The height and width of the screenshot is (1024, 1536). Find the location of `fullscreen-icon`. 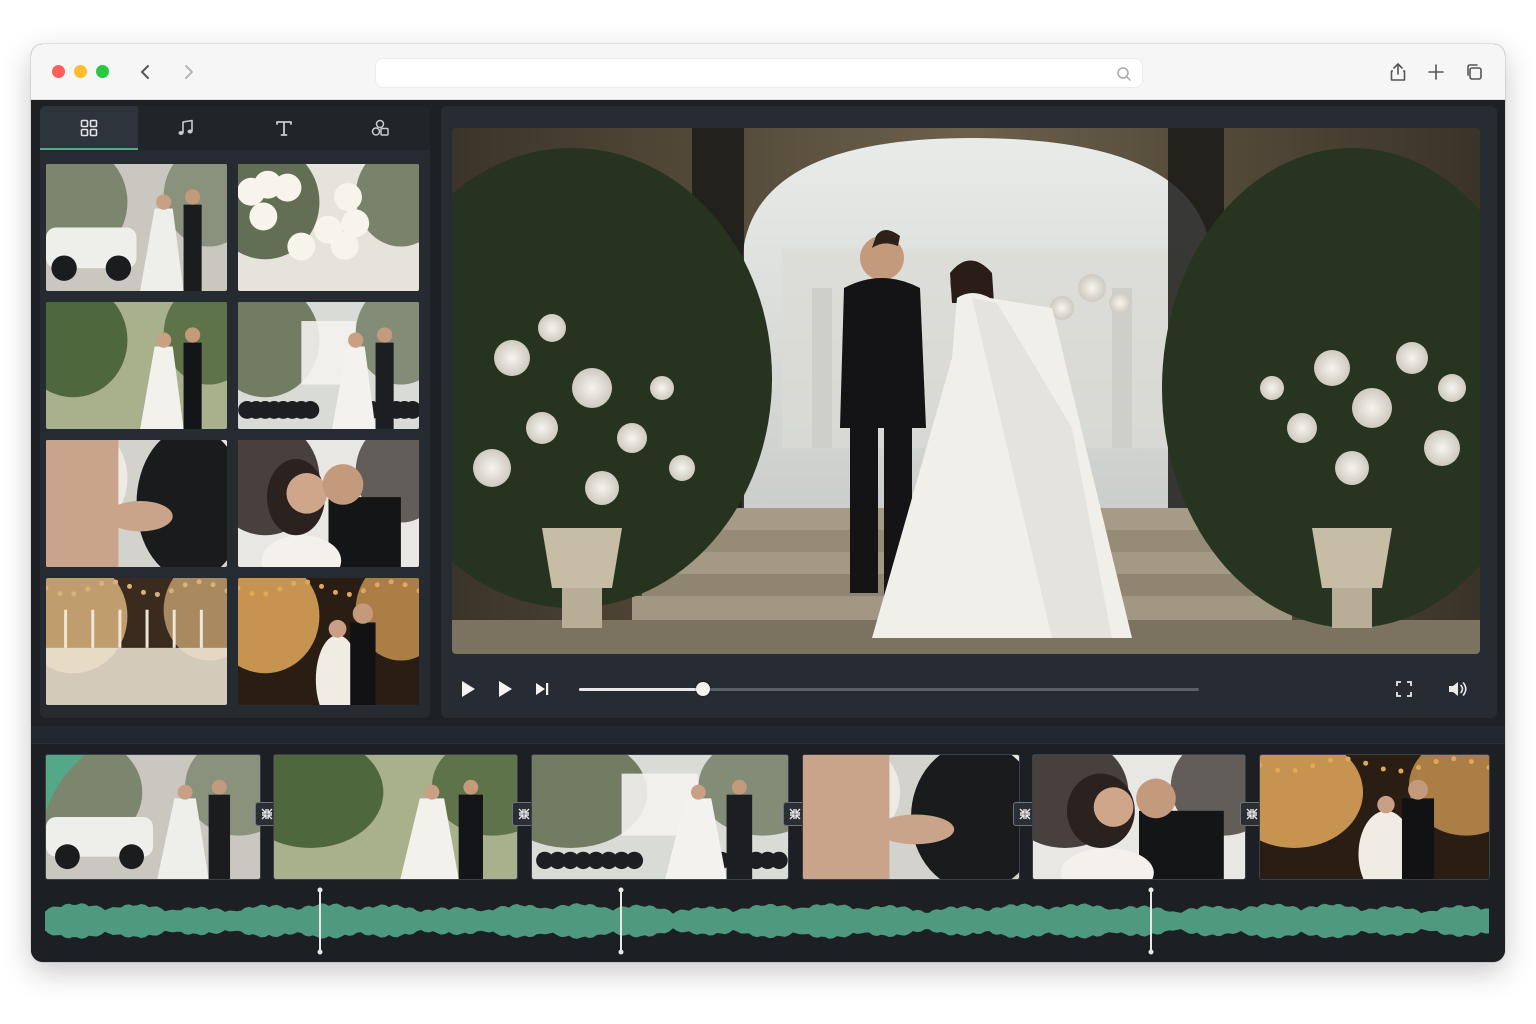

fullscreen-icon is located at coordinates (1404, 689).